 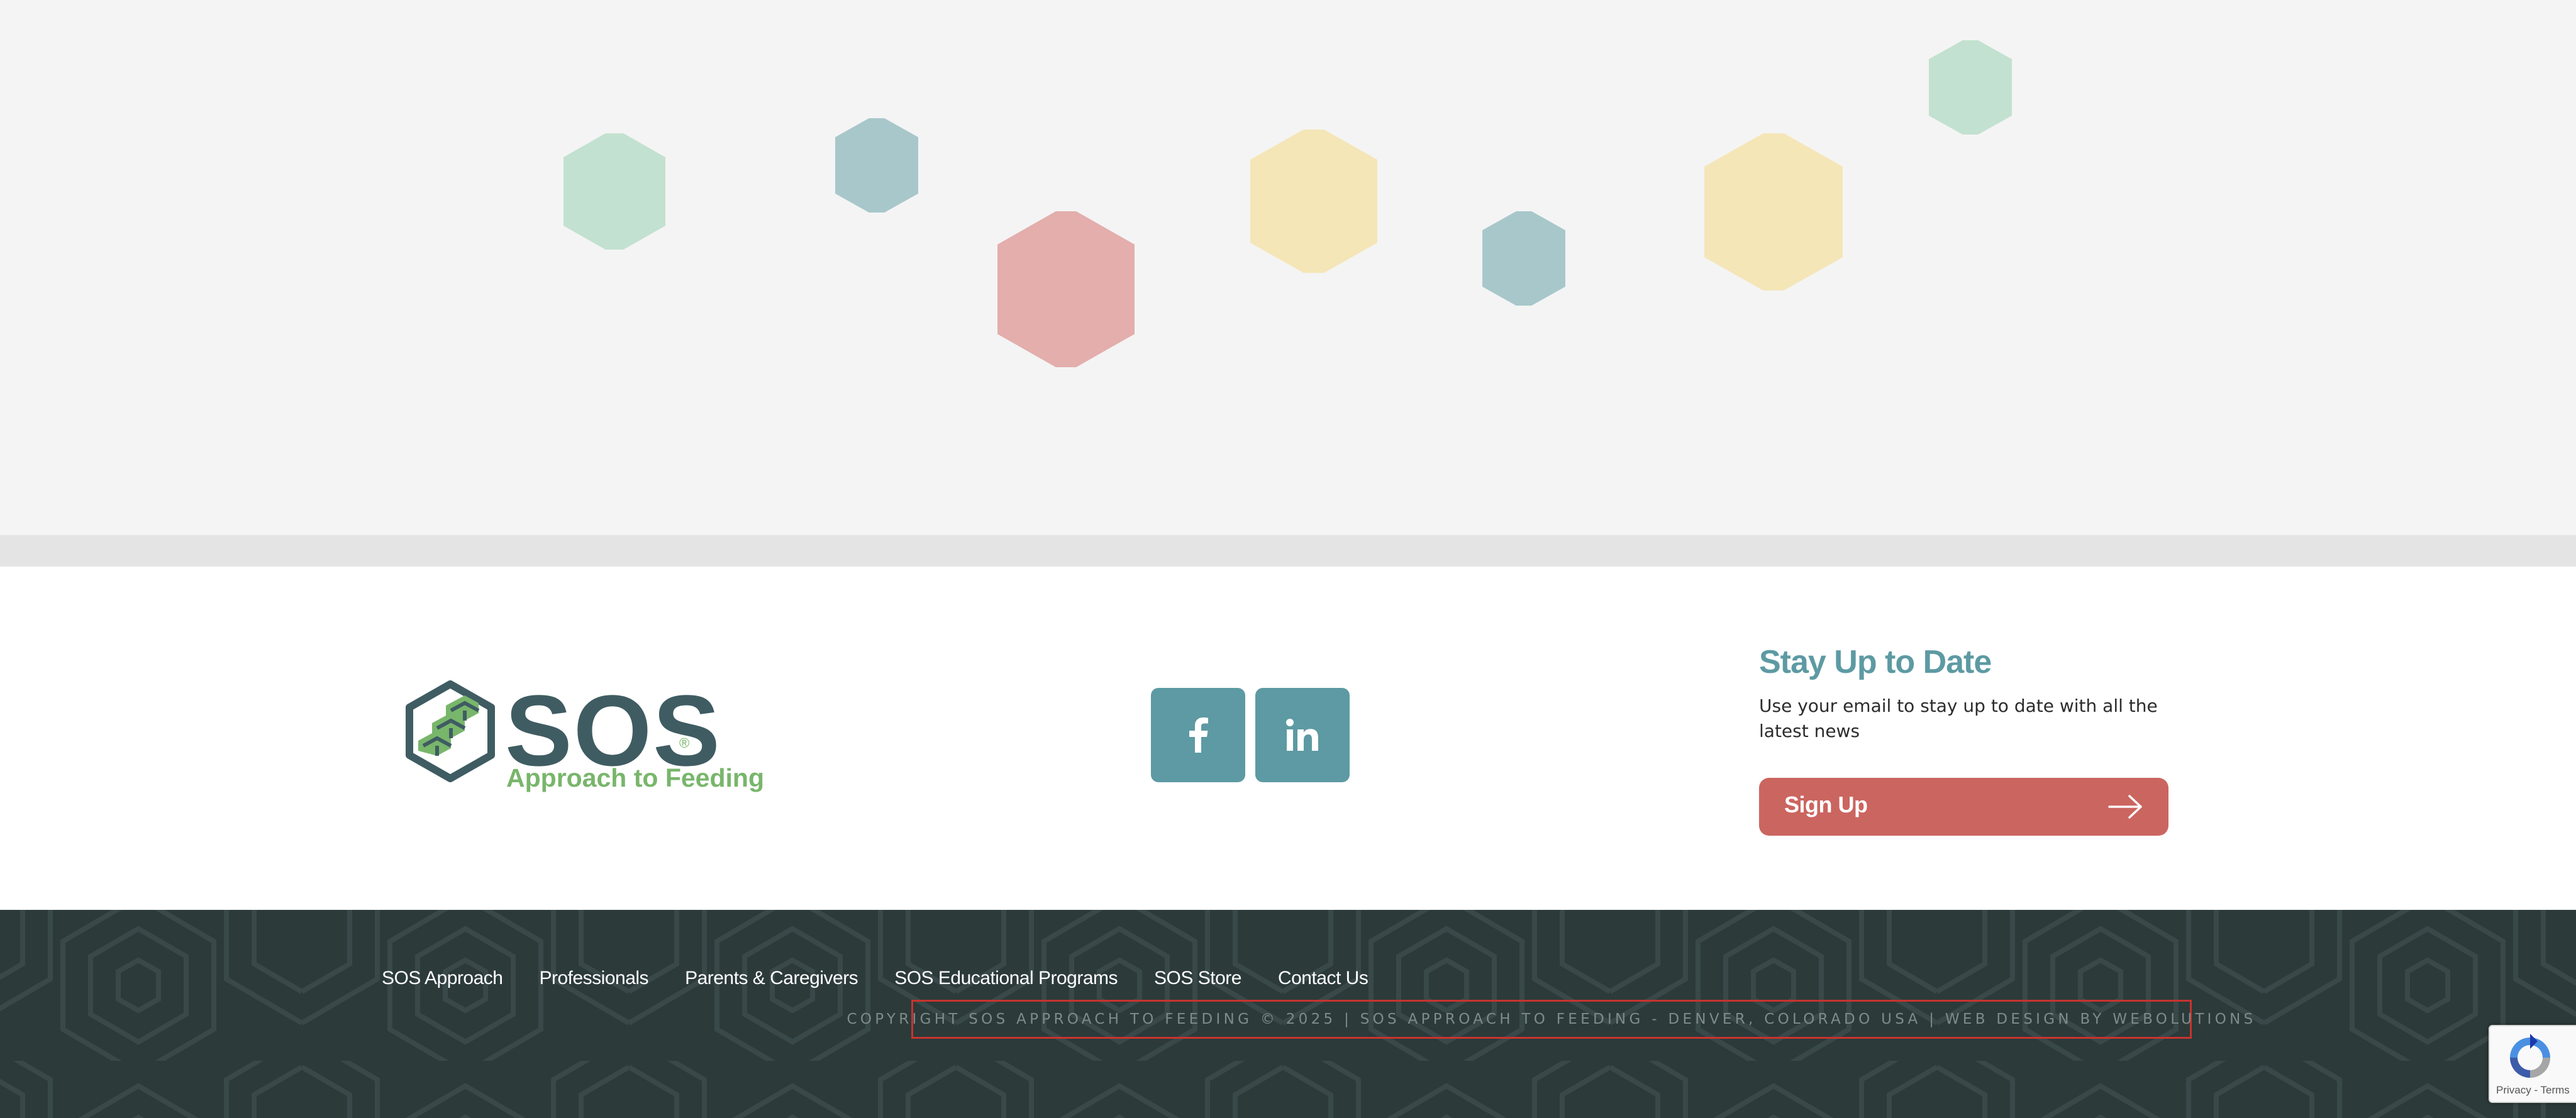 I want to click on footer-nav-sos-approach: SOS Approach, so click(x=442, y=979).